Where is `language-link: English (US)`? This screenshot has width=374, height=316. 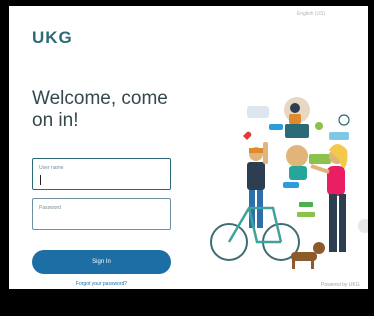
language-link: English (US) is located at coordinates (311, 14).